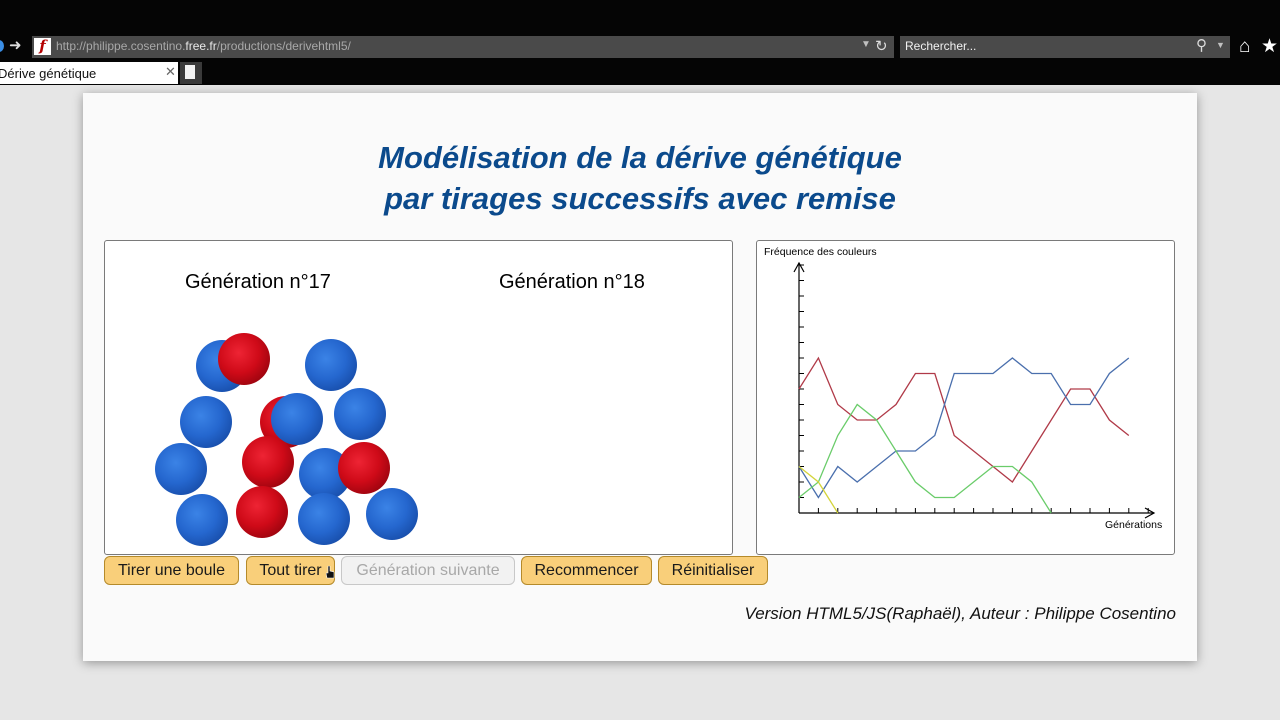  What do you see at coordinates (586, 570) in the screenshot?
I see `recommencer-button: Recommencer` at bounding box center [586, 570].